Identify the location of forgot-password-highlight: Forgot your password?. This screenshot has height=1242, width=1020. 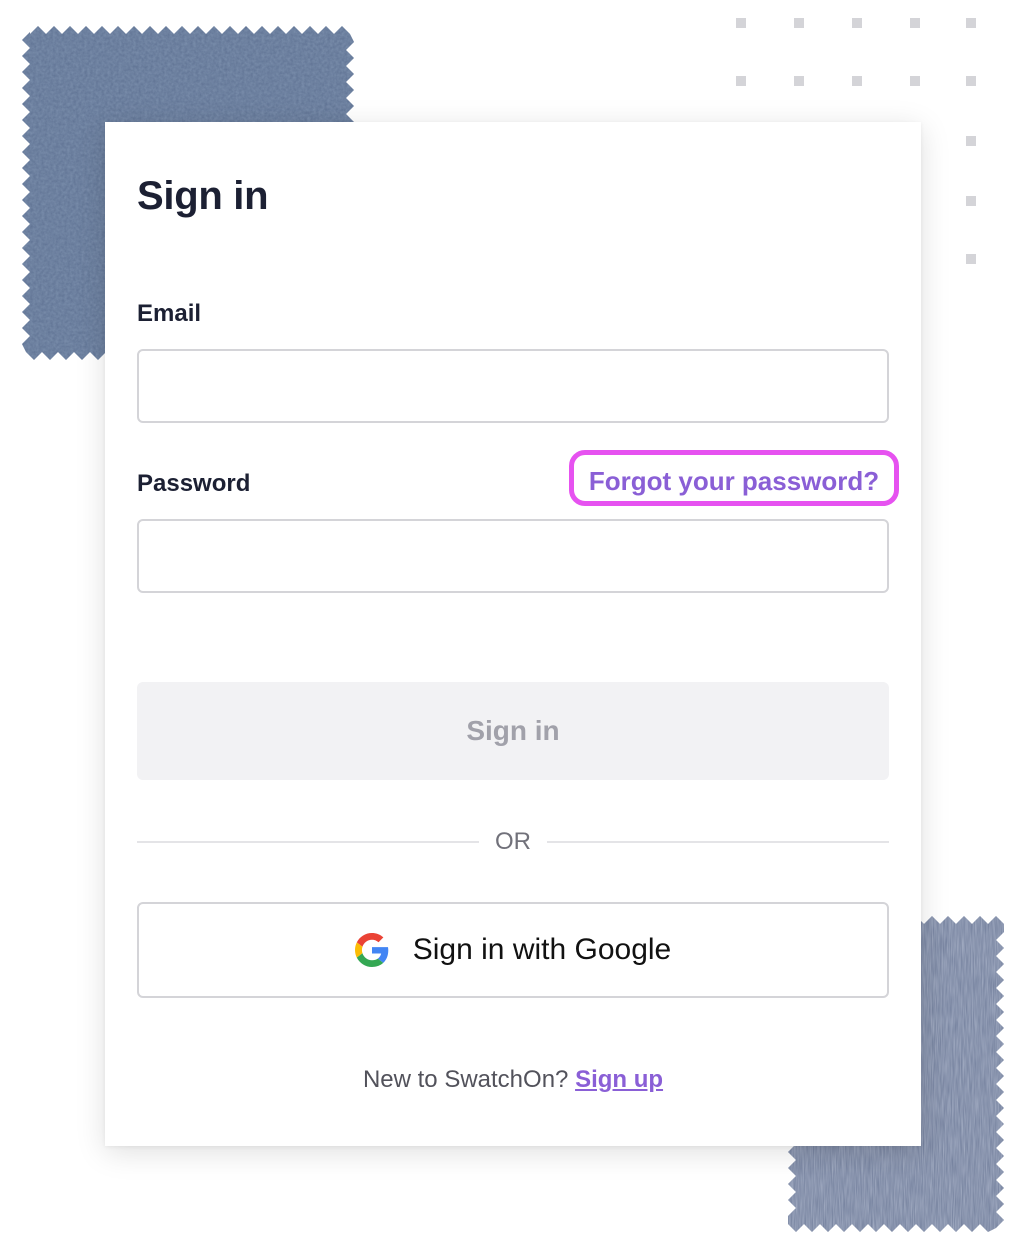
(734, 478).